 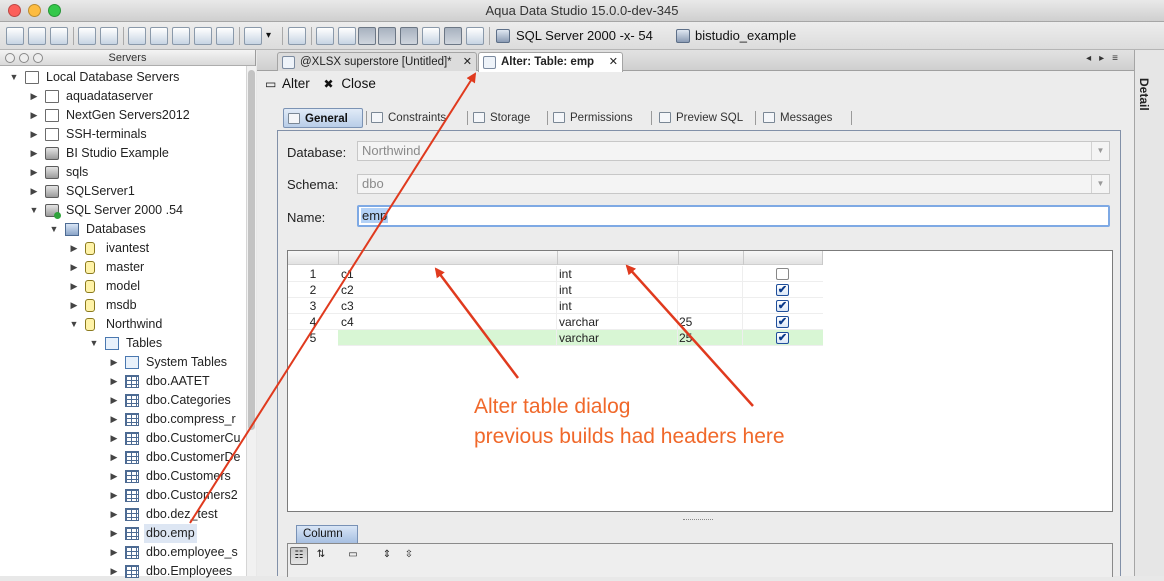 I want to click on layout-cascade-icon, so click(x=453, y=36).